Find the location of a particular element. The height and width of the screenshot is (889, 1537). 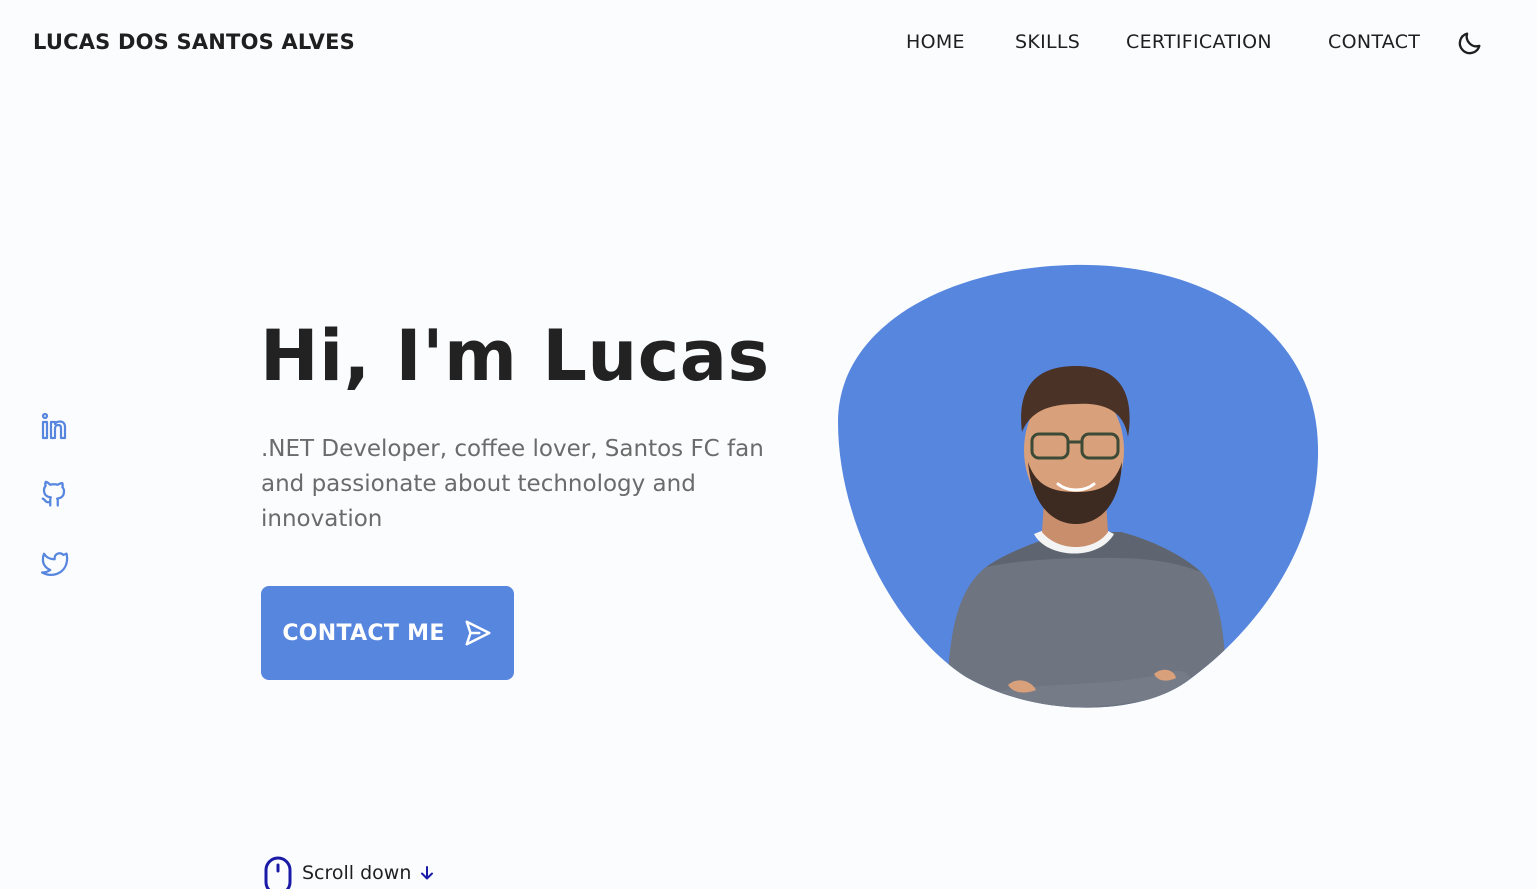

github-link is located at coordinates (54, 493).